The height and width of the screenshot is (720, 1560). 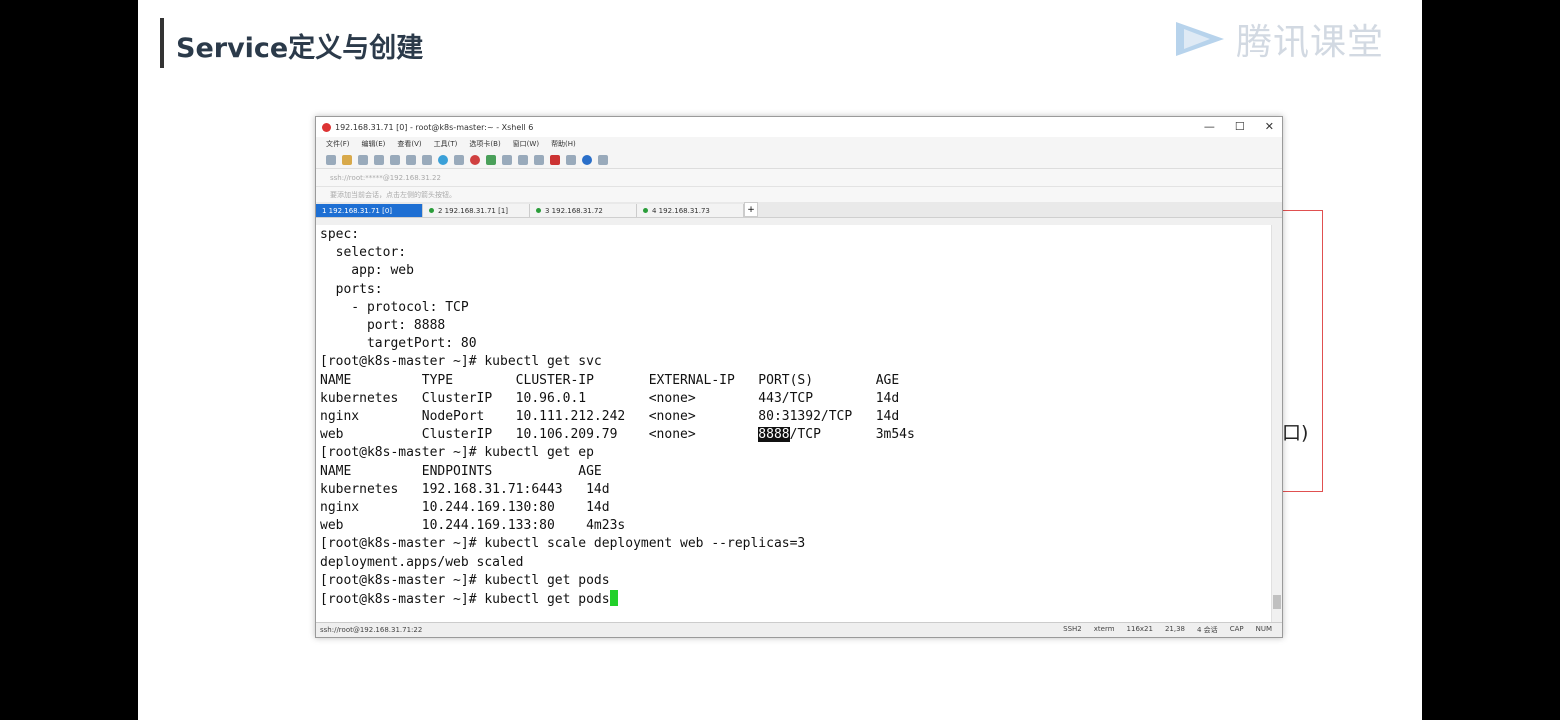 What do you see at coordinates (1276, 423) in the screenshot?
I see `terminal-scrollbar` at bounding box center [1276, 423].